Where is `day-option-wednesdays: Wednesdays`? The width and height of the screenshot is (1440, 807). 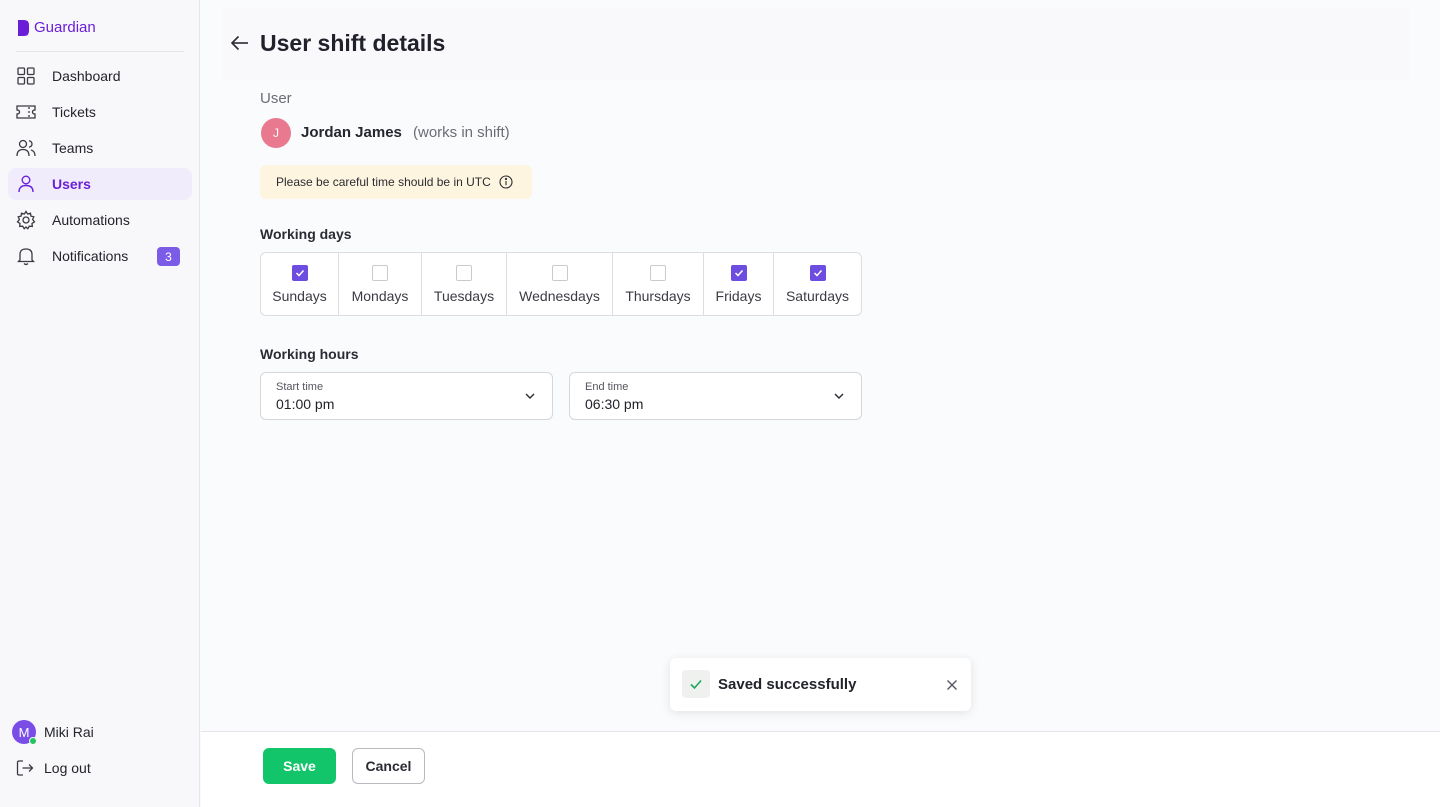 day-option-wednesdays: Wednesdays is located at coordinates (560, 284).